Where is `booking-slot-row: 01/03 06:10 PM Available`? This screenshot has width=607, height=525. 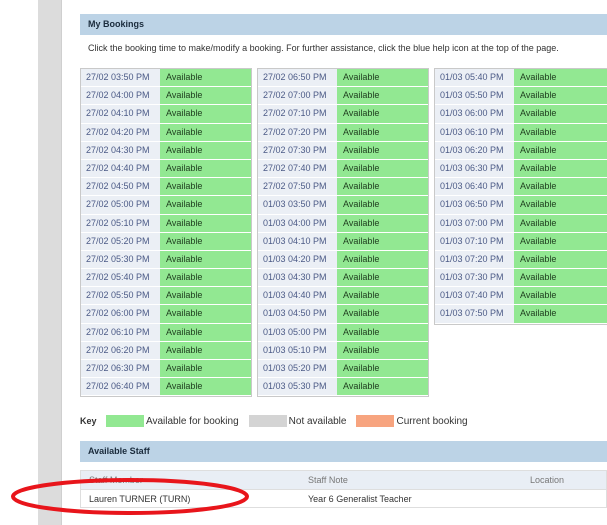
booking-slot-row: 01/03 06:10 PM Available is located at coordinates (521, 132).